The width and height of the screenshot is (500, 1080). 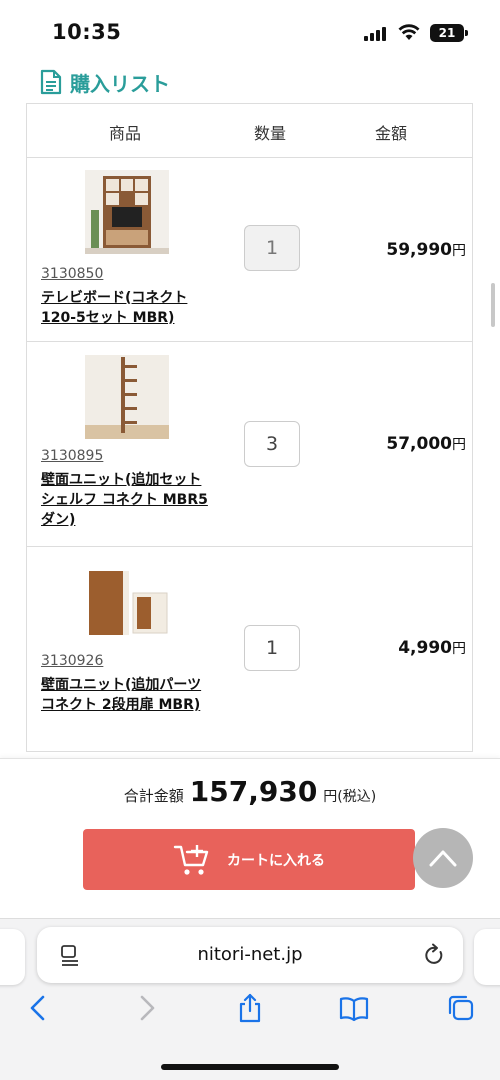 What do you see at coordinates (87, 32) in the screenshot?
I see `status-time: 10:35` at bounding box center [87, 32].